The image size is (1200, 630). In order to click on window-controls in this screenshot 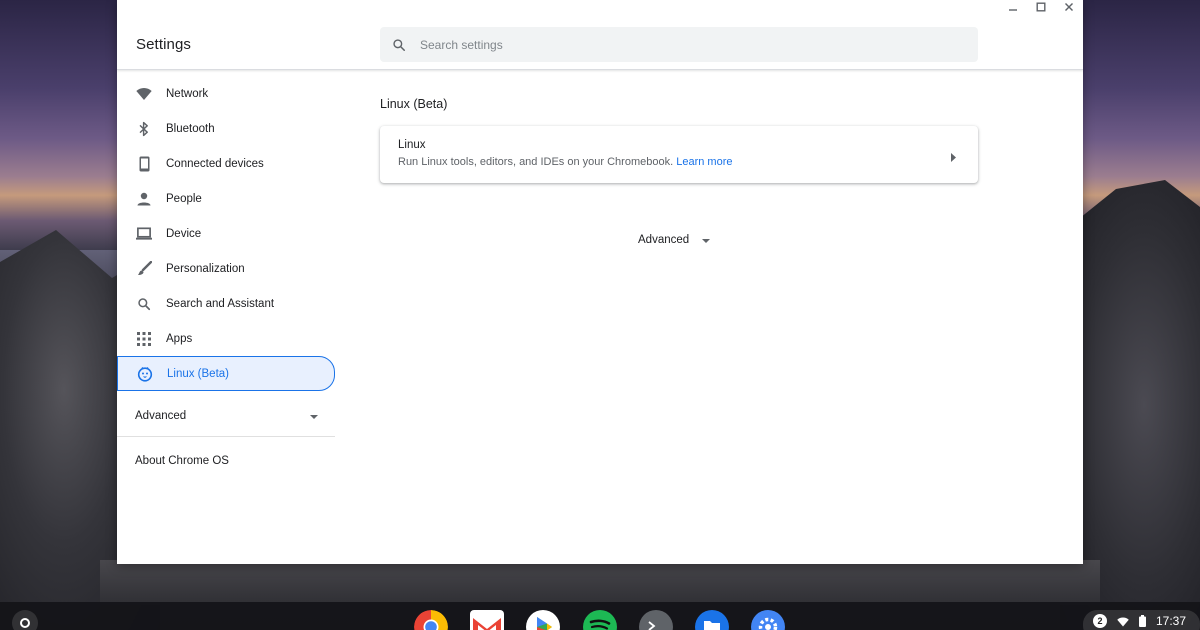, I will do `click(1041, 7)`.